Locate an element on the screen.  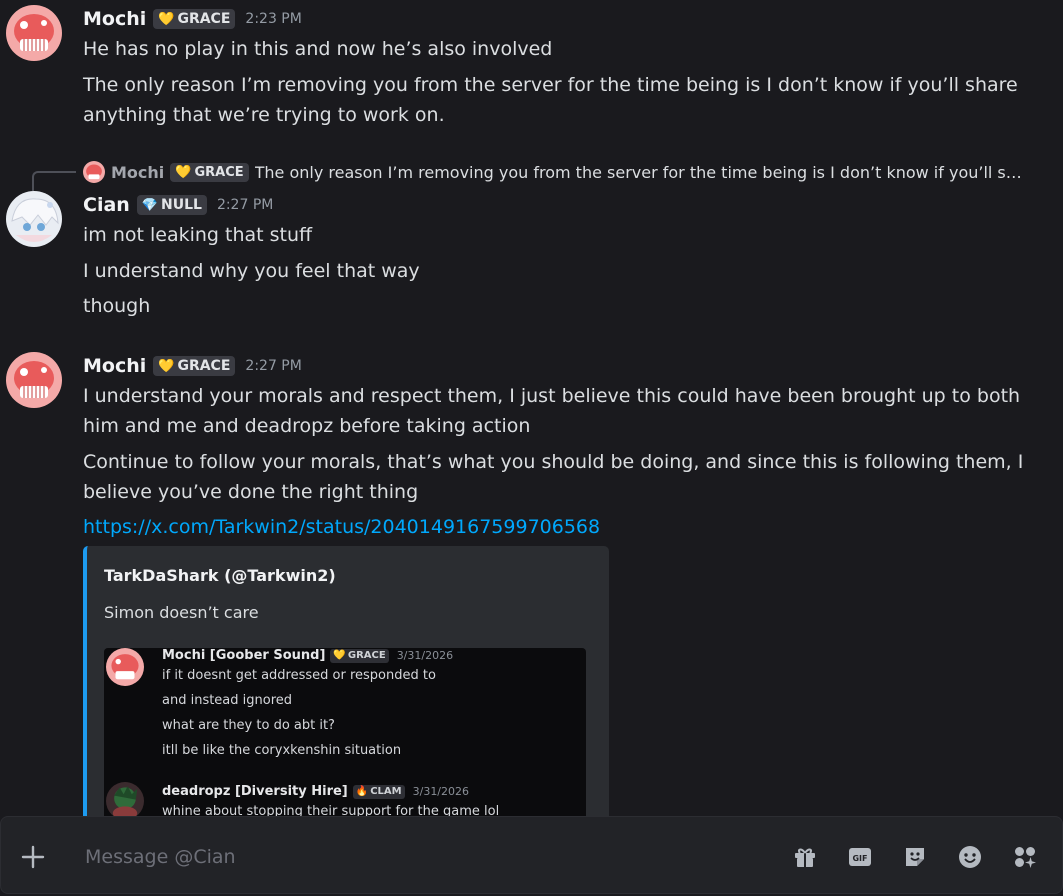
gift-icon is located at coordinates (805, 857).